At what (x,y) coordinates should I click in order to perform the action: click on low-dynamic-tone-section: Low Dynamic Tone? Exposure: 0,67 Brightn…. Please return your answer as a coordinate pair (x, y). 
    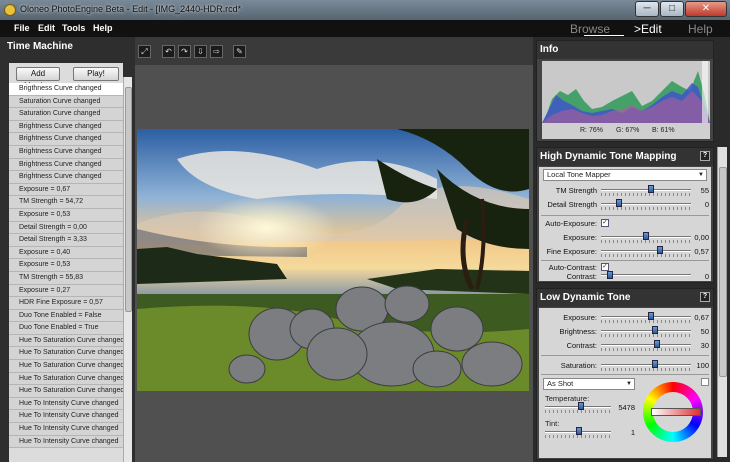
    Looking at the image, I should click on (625, 374).